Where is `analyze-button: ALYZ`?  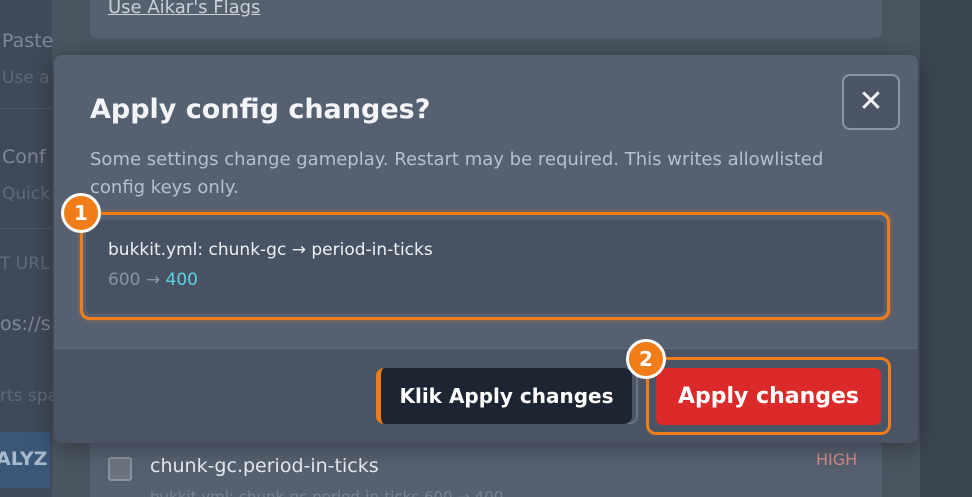
analyze-button: ALYZ is located at coordinates (25, 460).